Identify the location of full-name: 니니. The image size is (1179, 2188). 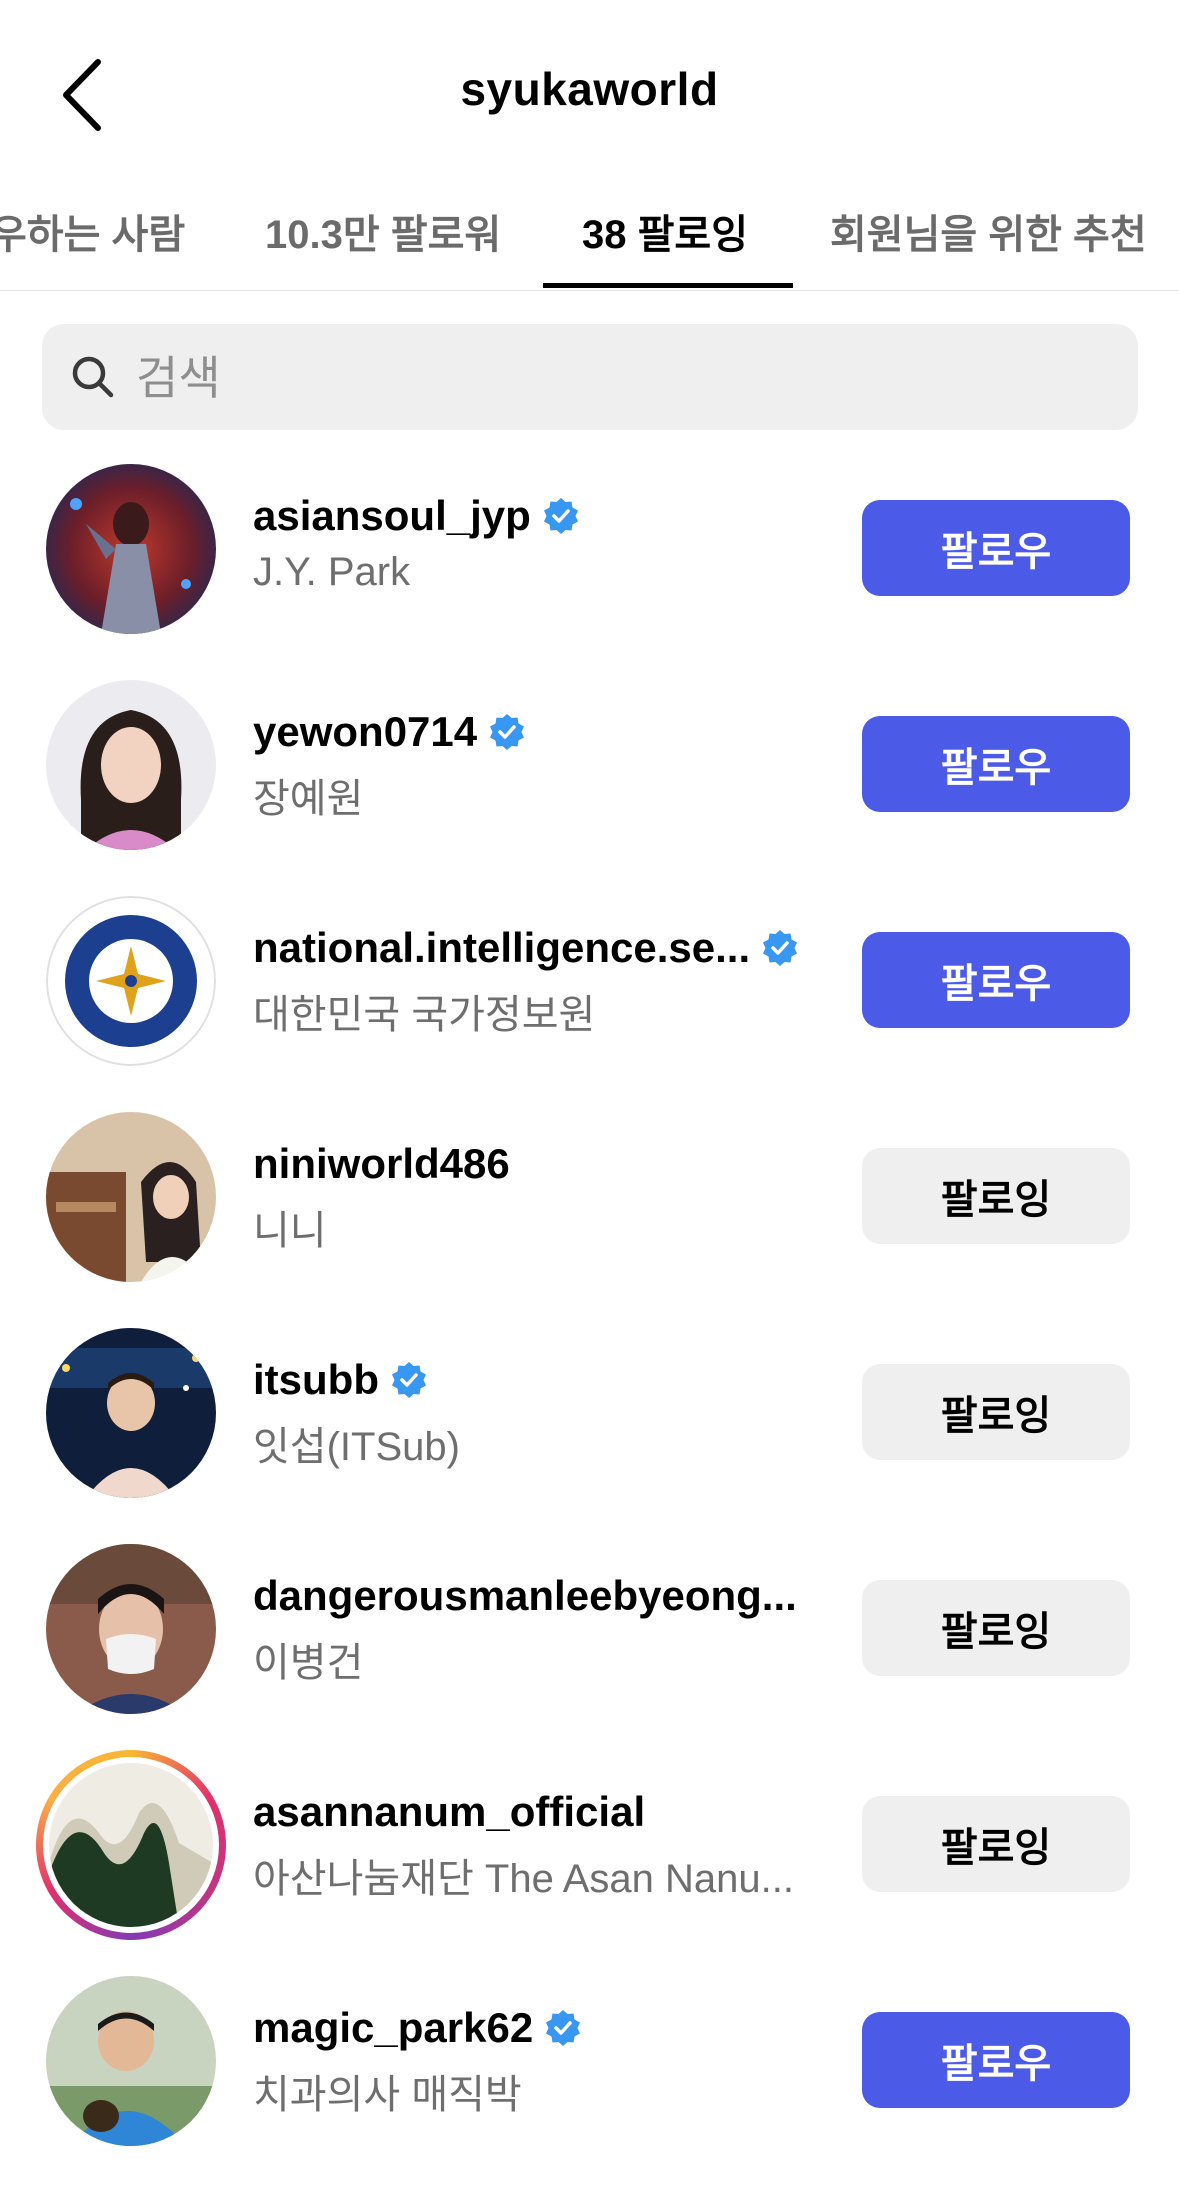
(290, 1231).